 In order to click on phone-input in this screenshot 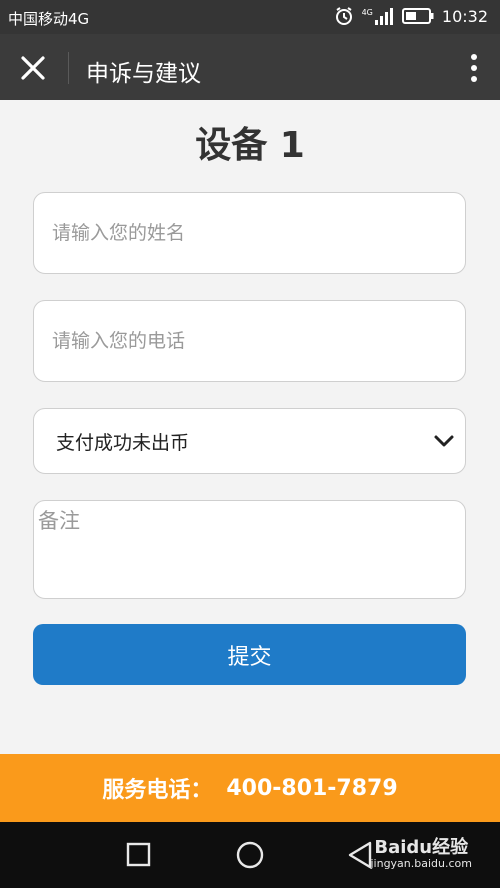, I will do `click(249, 341)`.